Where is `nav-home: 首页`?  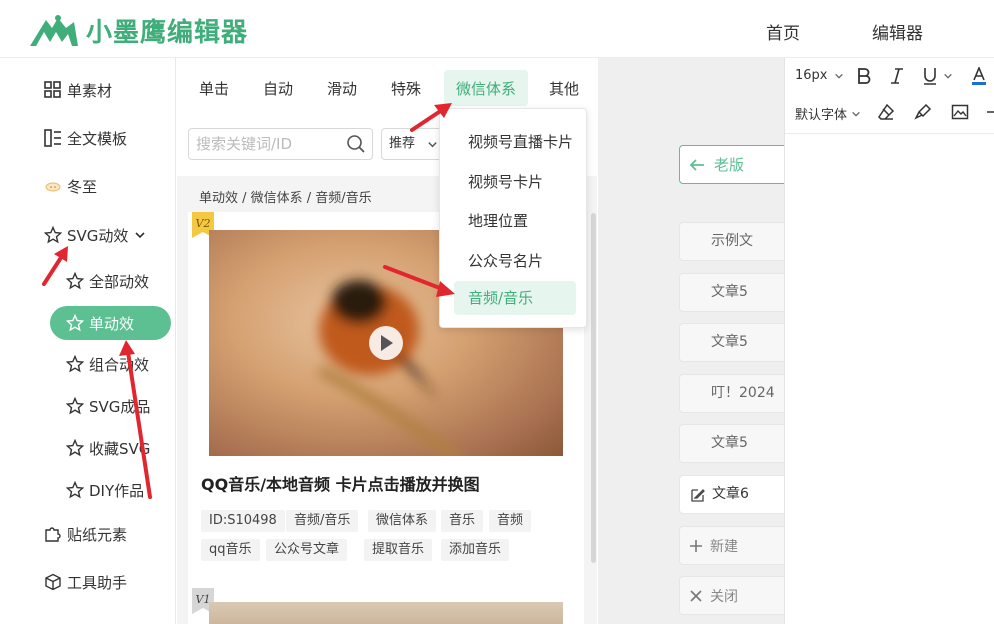
nav-home: 首页 is located at coordinates (783, 31).